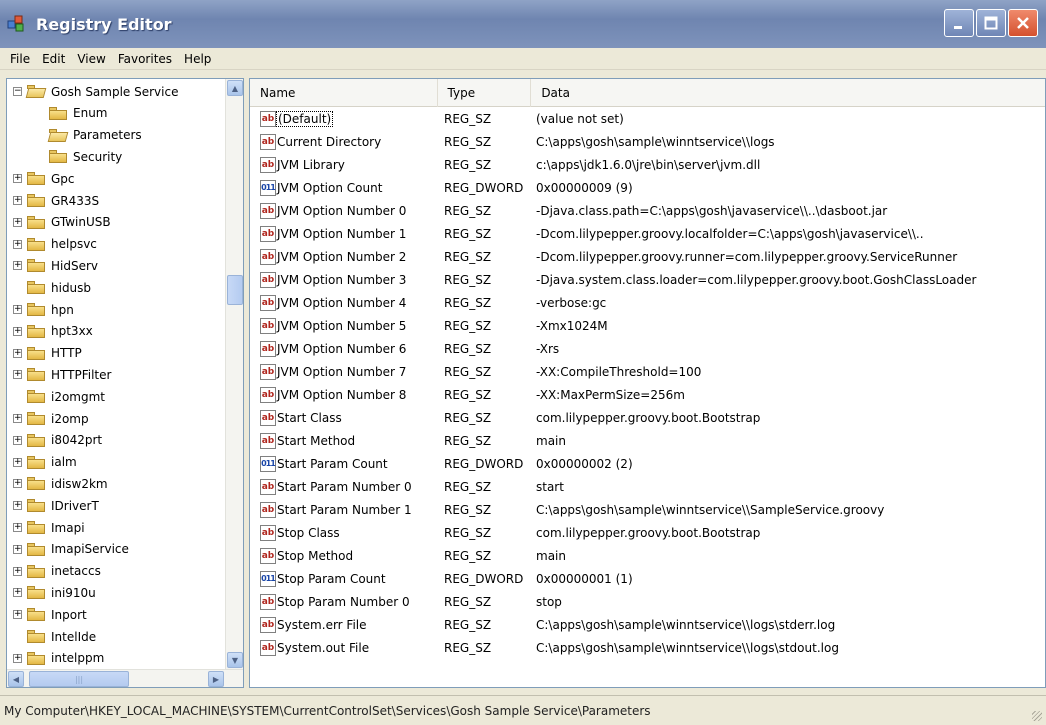 The image size is (1046, 725). I want to click on tree-item: i2omgmt, so click(59, 396).